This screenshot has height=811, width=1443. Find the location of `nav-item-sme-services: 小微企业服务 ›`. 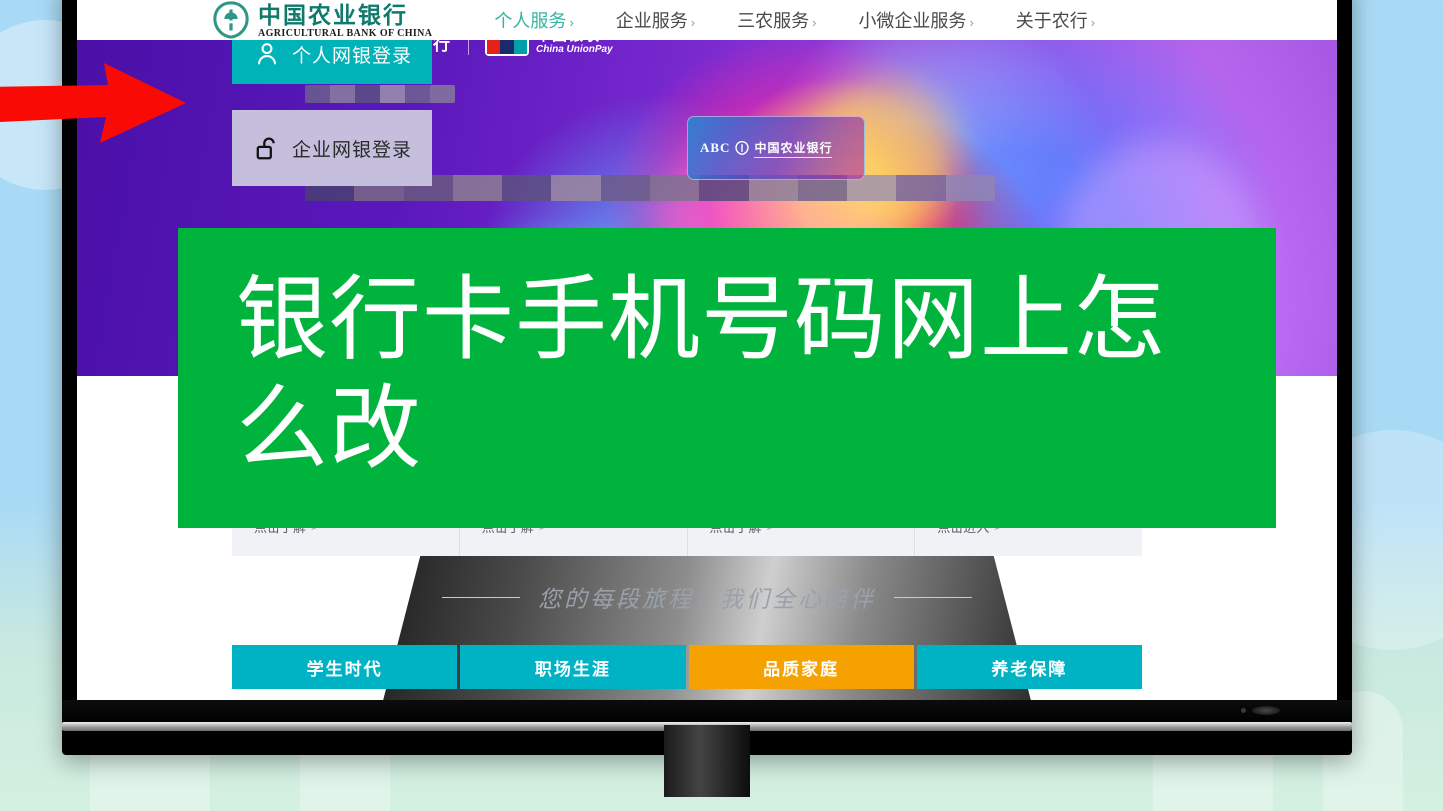

nav-item-sme-services: 小微企业服务 › is located at coordinates (915, 20).